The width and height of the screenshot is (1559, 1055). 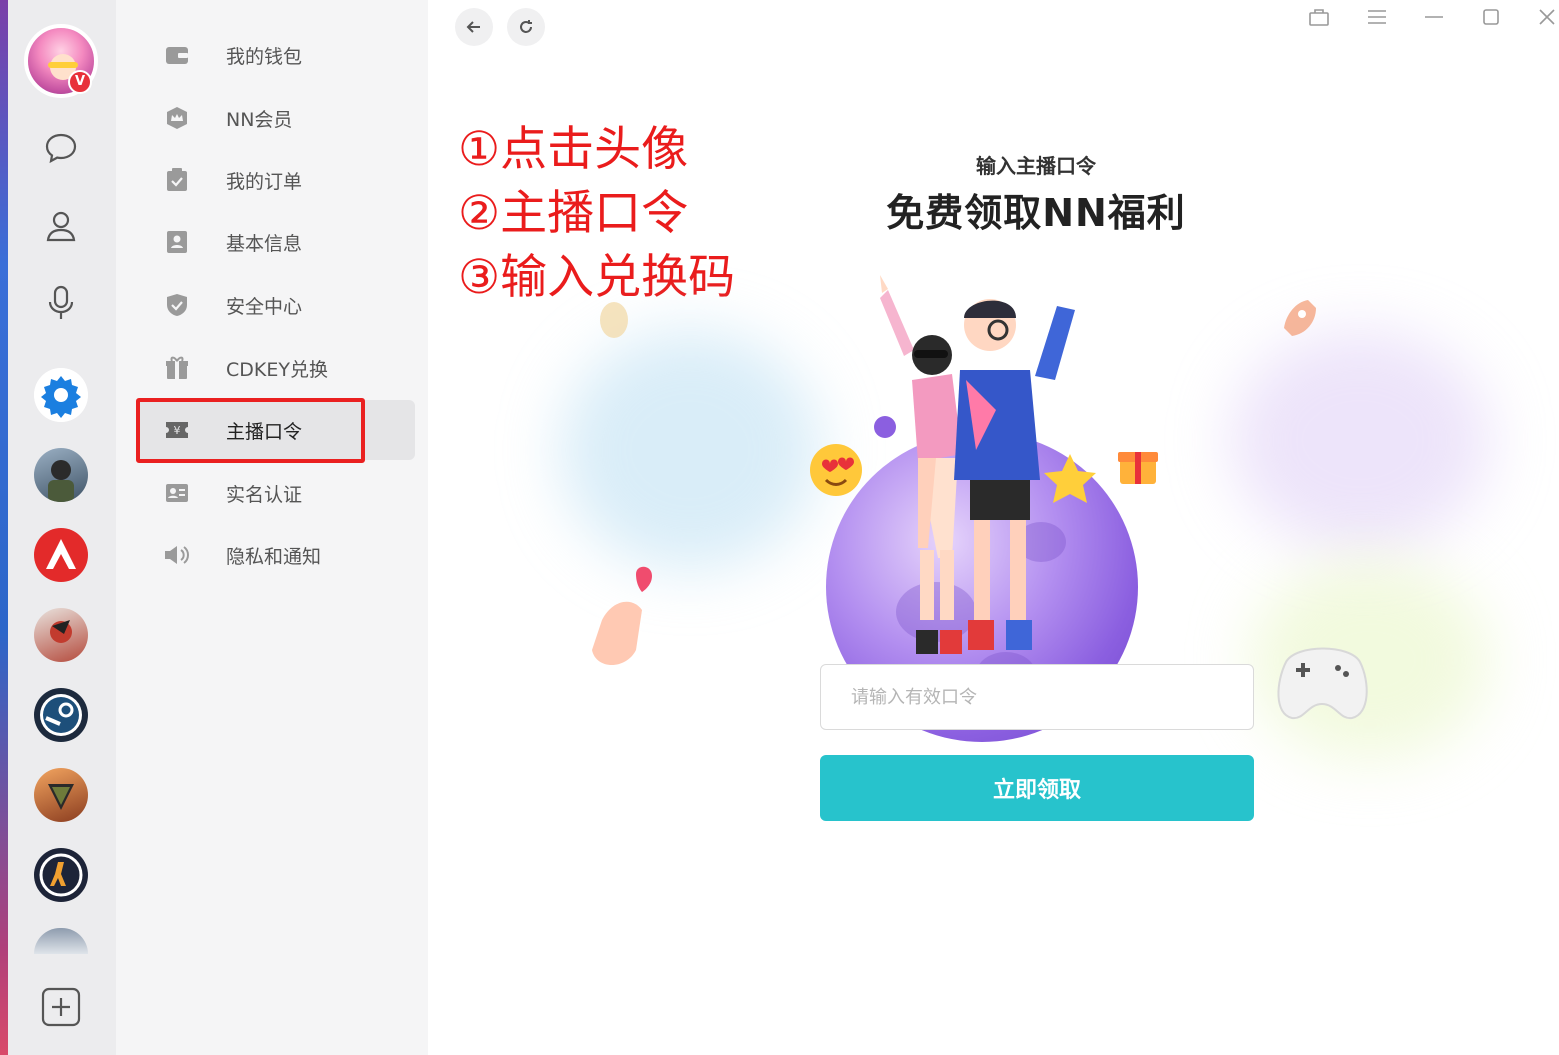 What do you see at coordinates (61, 226) in the screenshot?
I see `contacts-icon` at bounding box center [61, 226].